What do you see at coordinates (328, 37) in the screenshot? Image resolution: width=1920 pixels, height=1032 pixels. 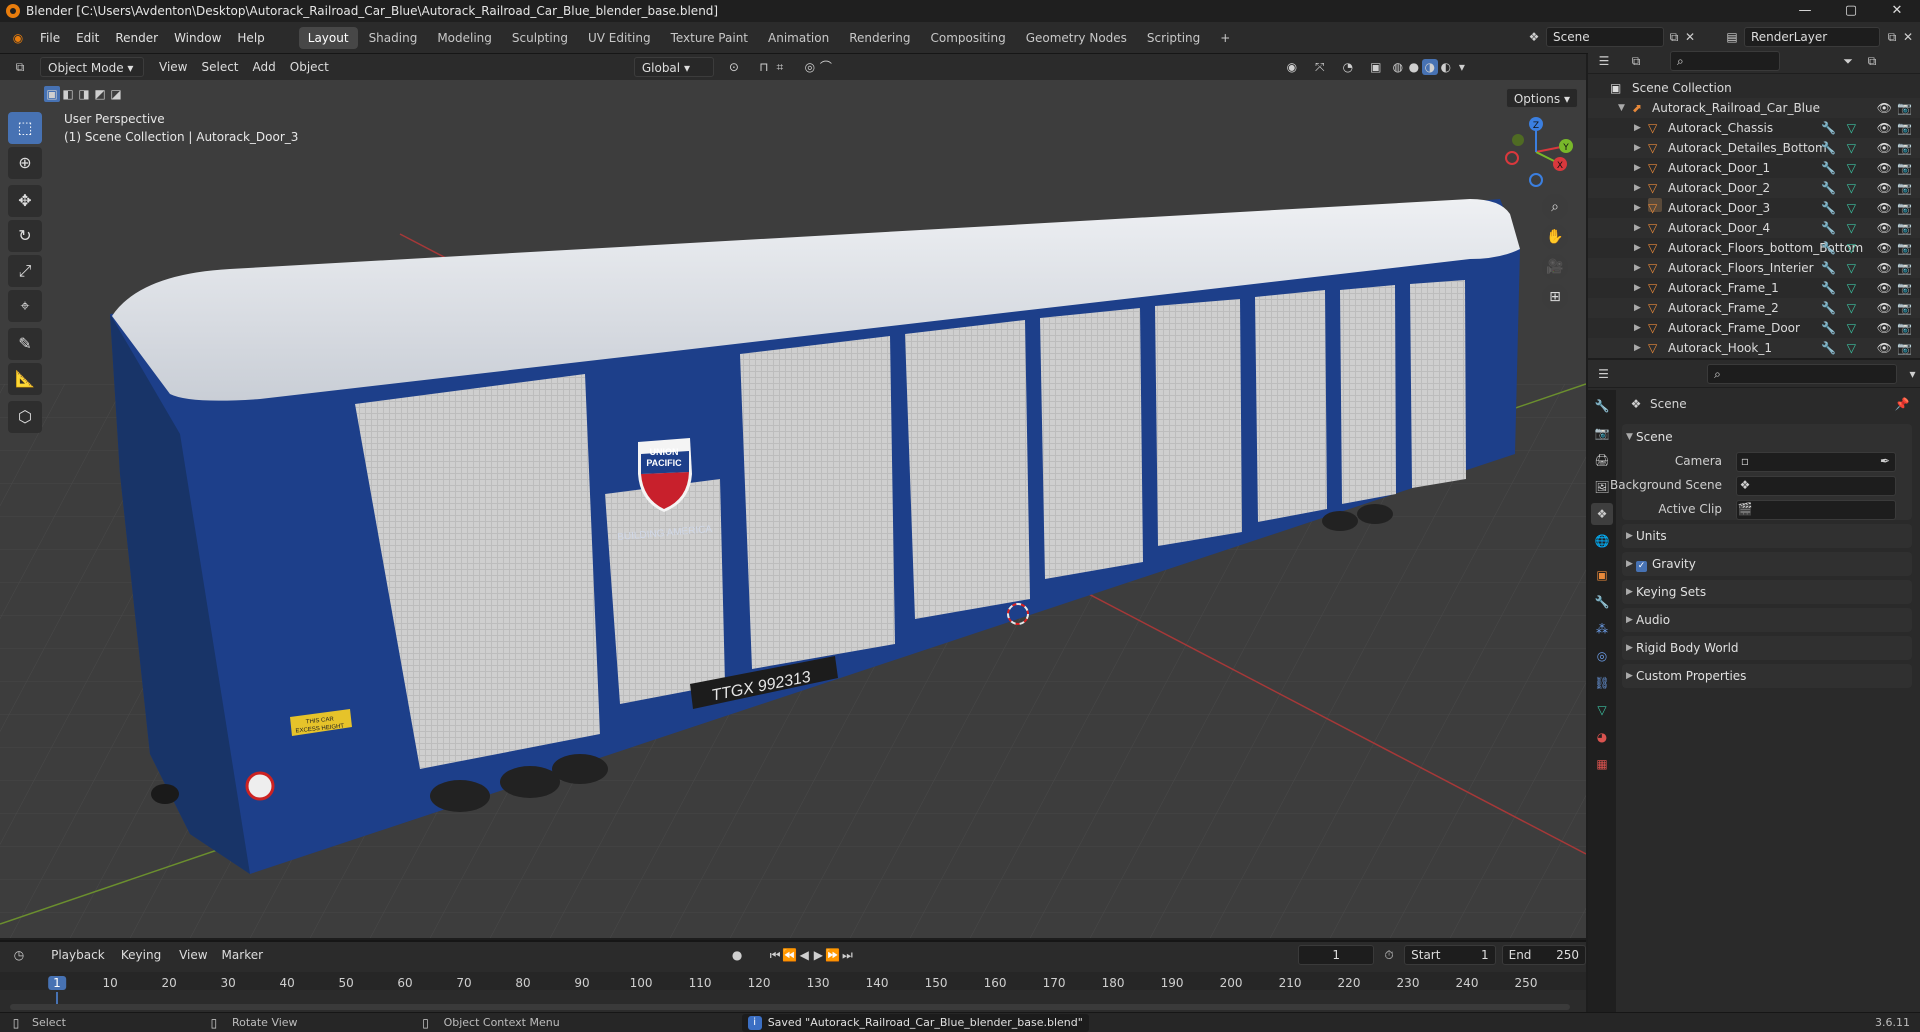 I see `tab-layout: Layout` at bounding box center [328, 37].